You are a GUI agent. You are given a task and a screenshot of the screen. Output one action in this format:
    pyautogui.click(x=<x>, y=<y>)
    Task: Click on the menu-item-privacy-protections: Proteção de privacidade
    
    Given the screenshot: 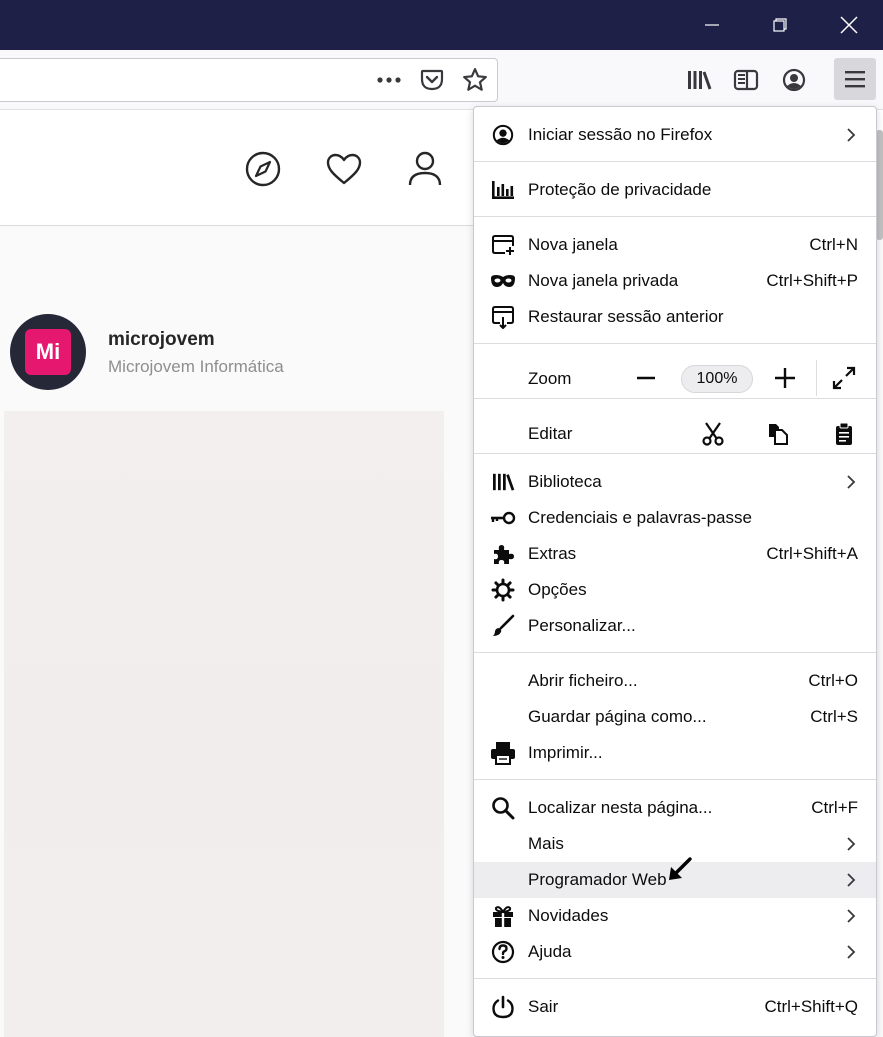 What is the action you would take?
    pyautogui.click(x=675, y=190)
    